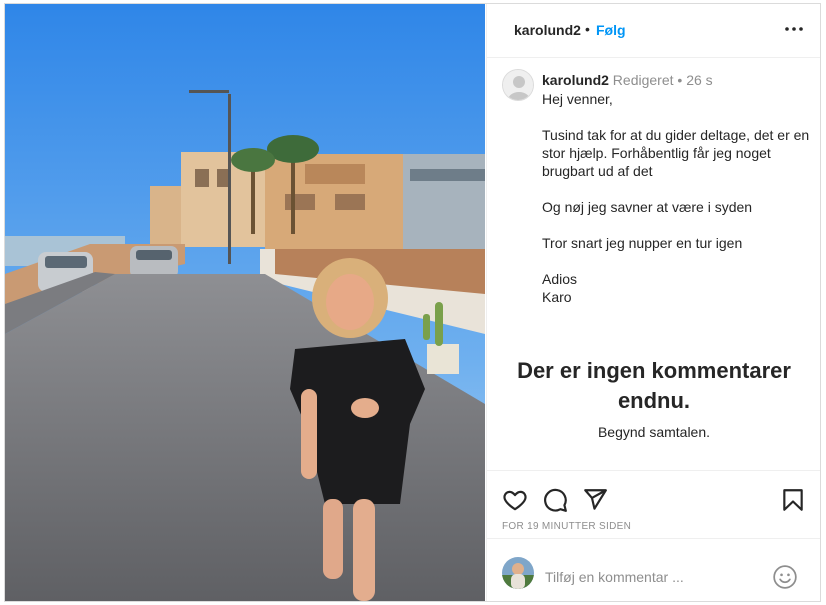  What do you see at coordinates (547, 30) in the screenshot?
I see `author-username: karolund2` at bounding box center [547, 30].